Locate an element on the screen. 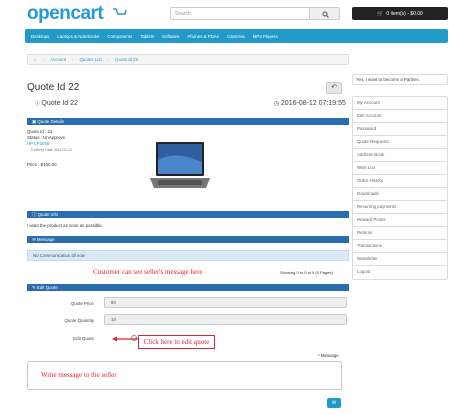 The width and height of the screenshot is (474, 415). sidebar-item-edit-account: Edit Account is located at coordinates (400, 116).